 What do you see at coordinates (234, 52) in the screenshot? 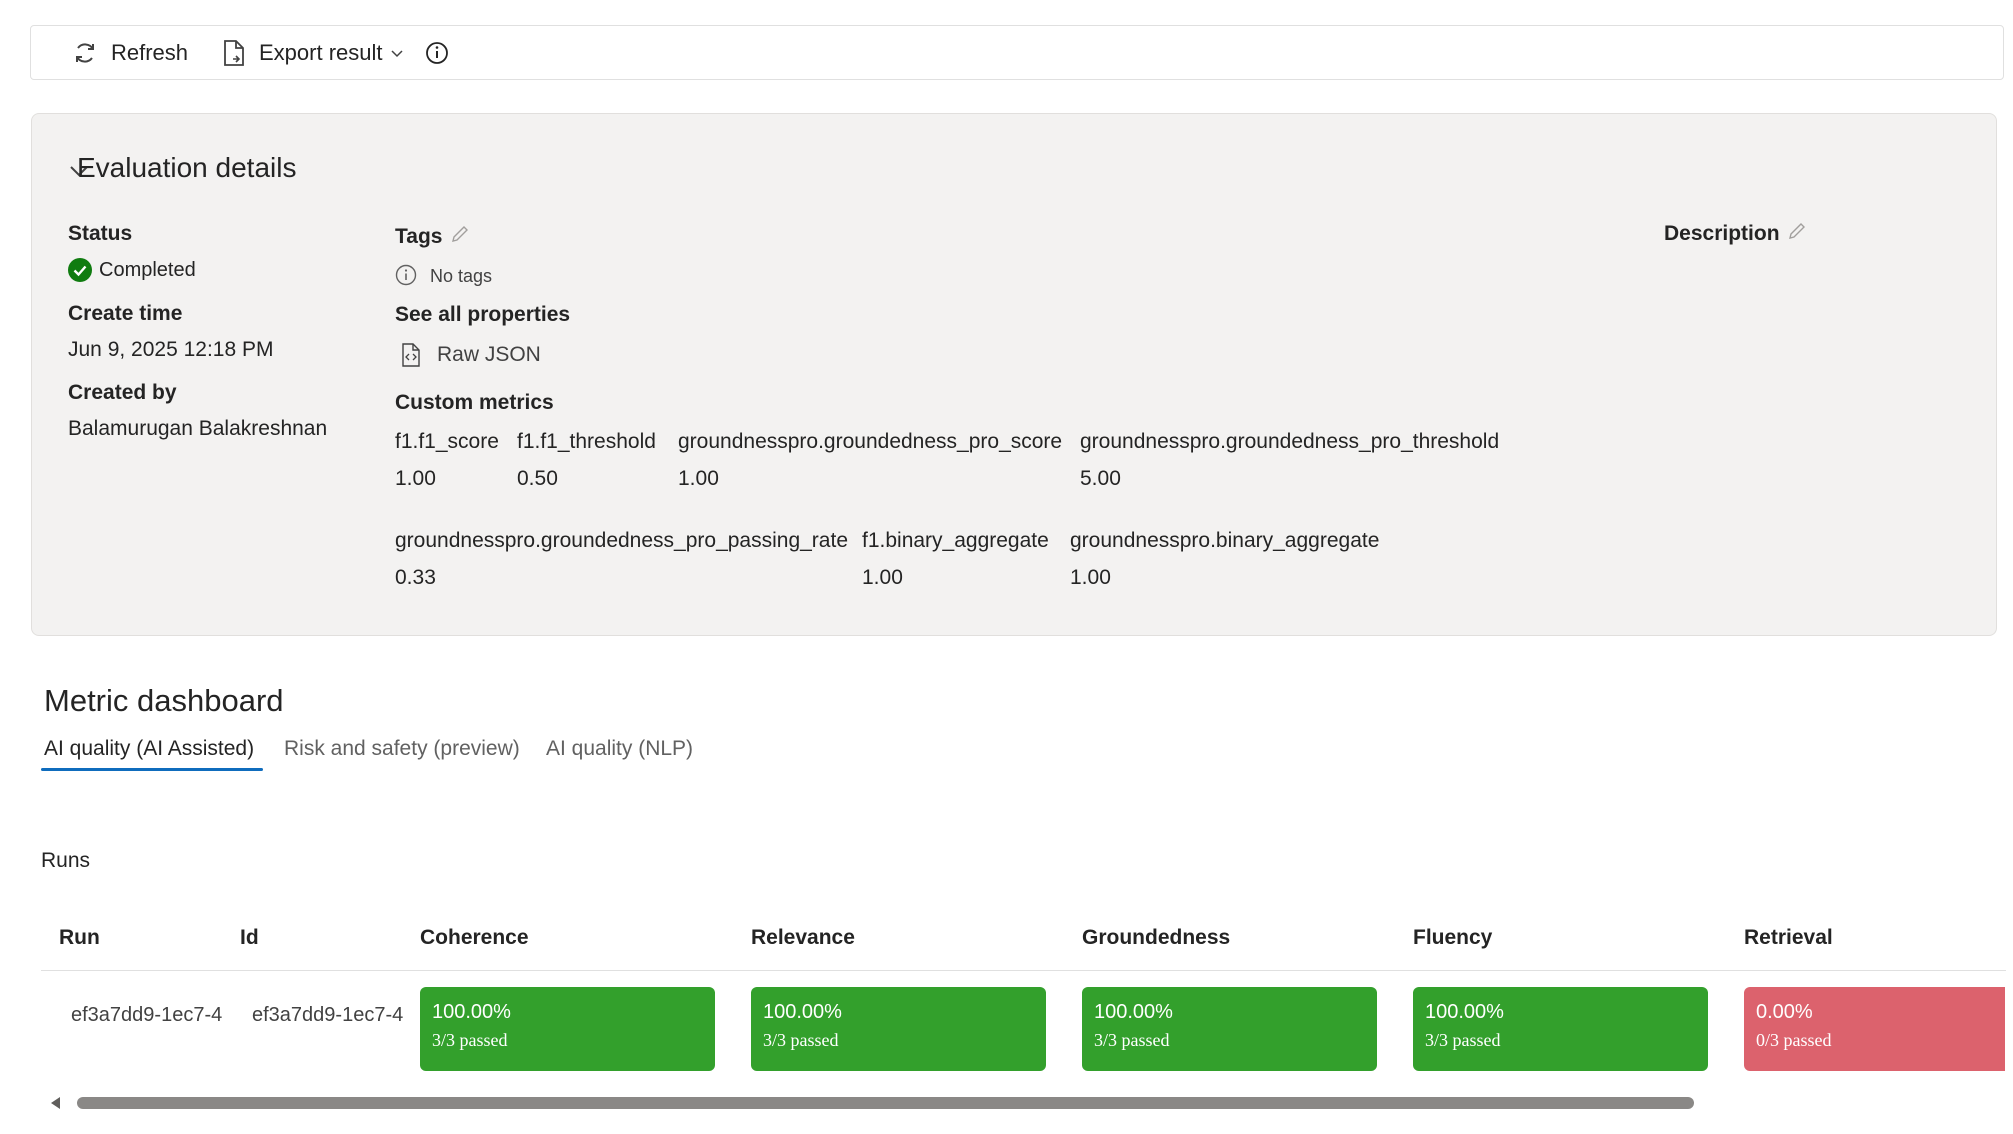
I see `document-export-icon` at bounding box center [234, 52].